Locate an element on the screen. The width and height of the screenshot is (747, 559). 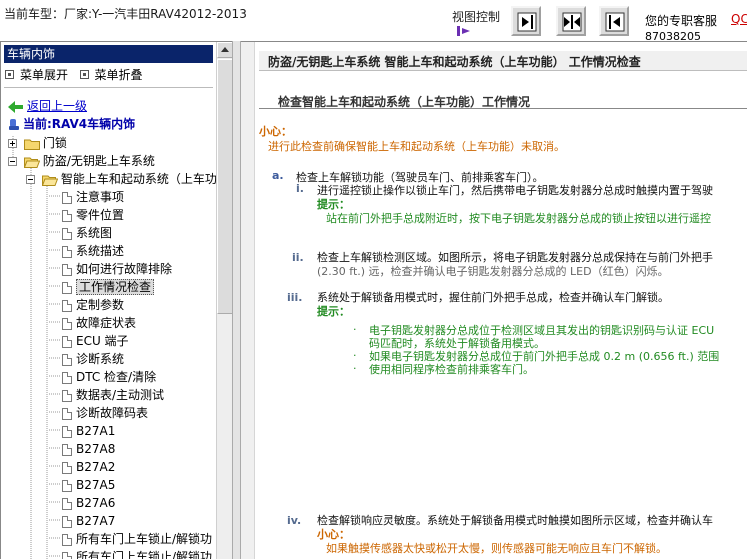
collapse-all-button: 菜单折叠 is located at coordinates (111, 74).